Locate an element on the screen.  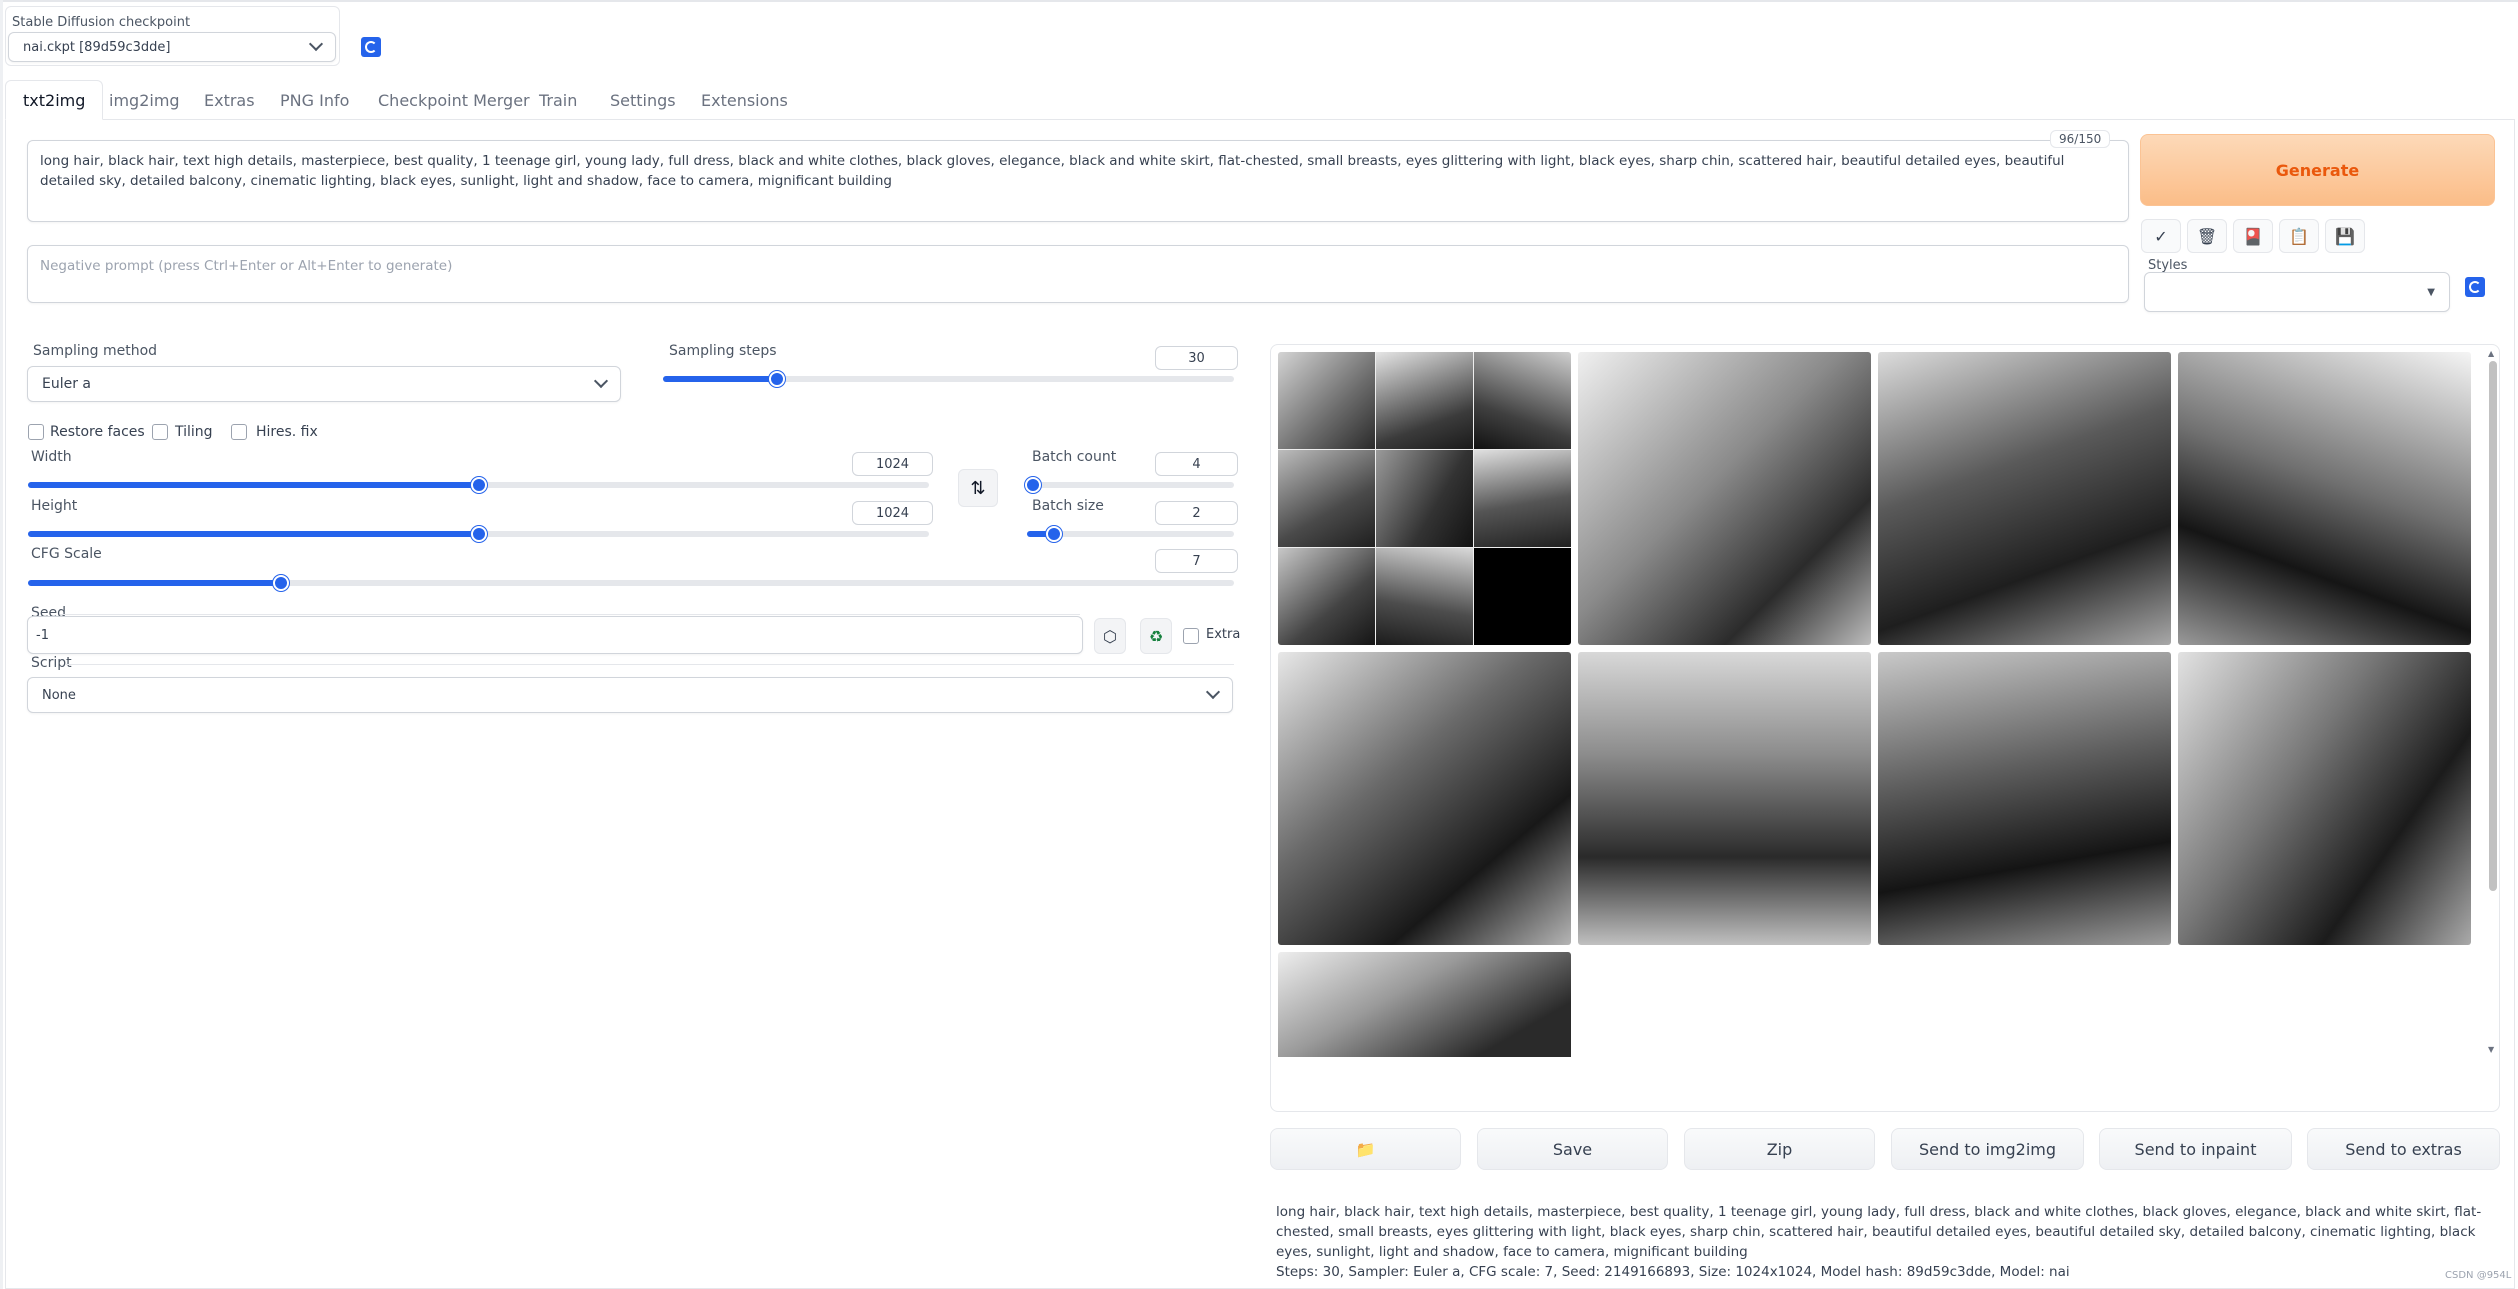
generate-button: Generate is located at coordinates (2317, 170).